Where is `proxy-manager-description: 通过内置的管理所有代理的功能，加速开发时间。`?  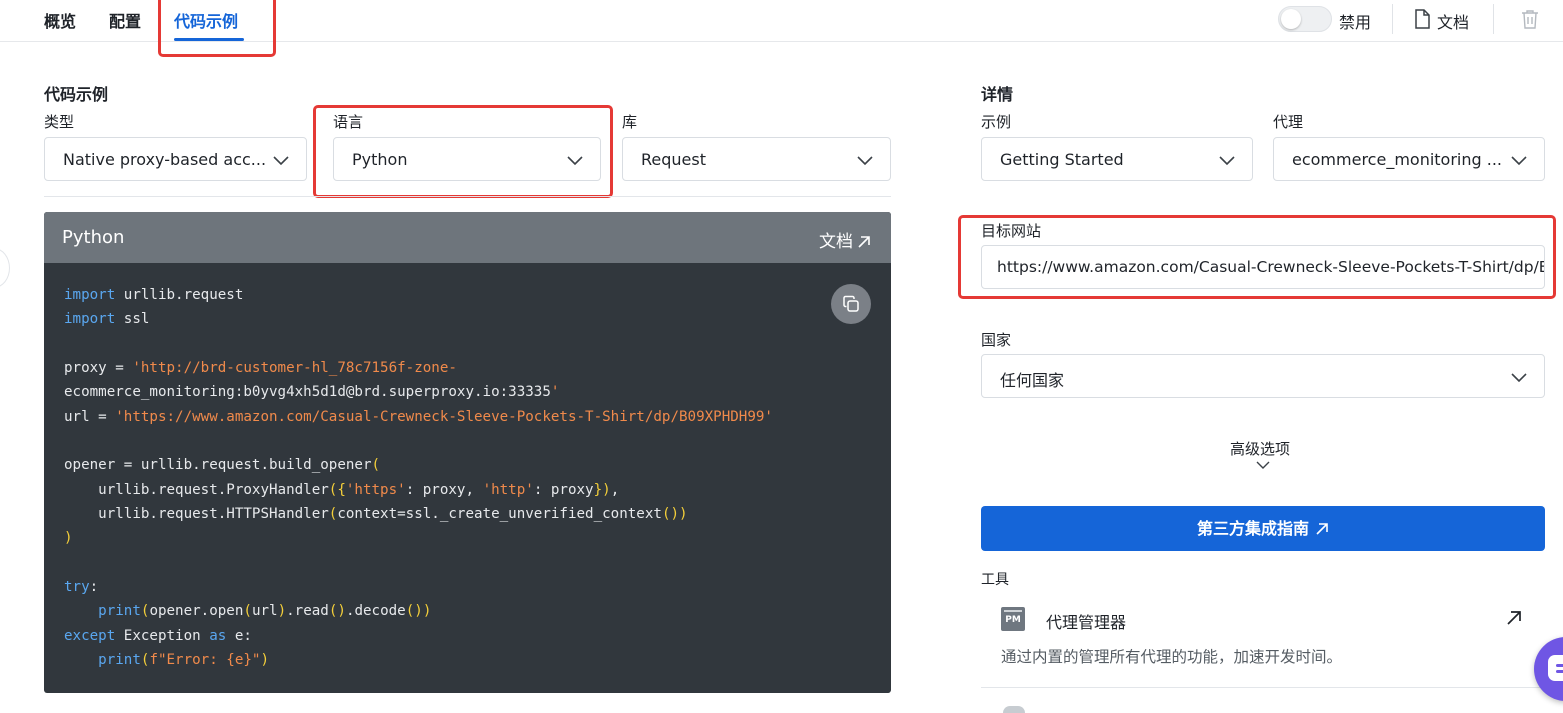 proxy-manager-description: 通过内置的管理所有代理的功能，加速开发时间。 is located at coordinates (1172, 657).